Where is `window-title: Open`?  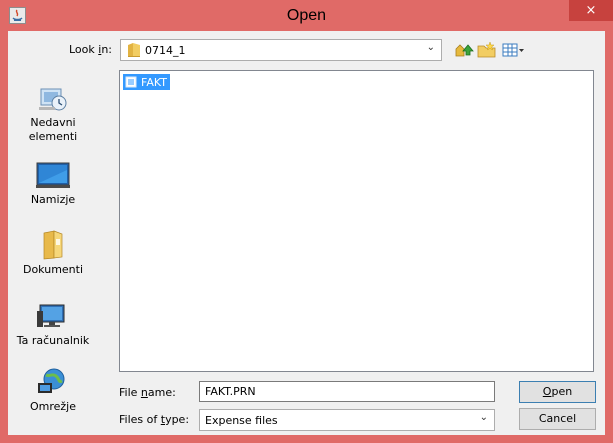
window-title: Open is located at coordinates (306, 15).